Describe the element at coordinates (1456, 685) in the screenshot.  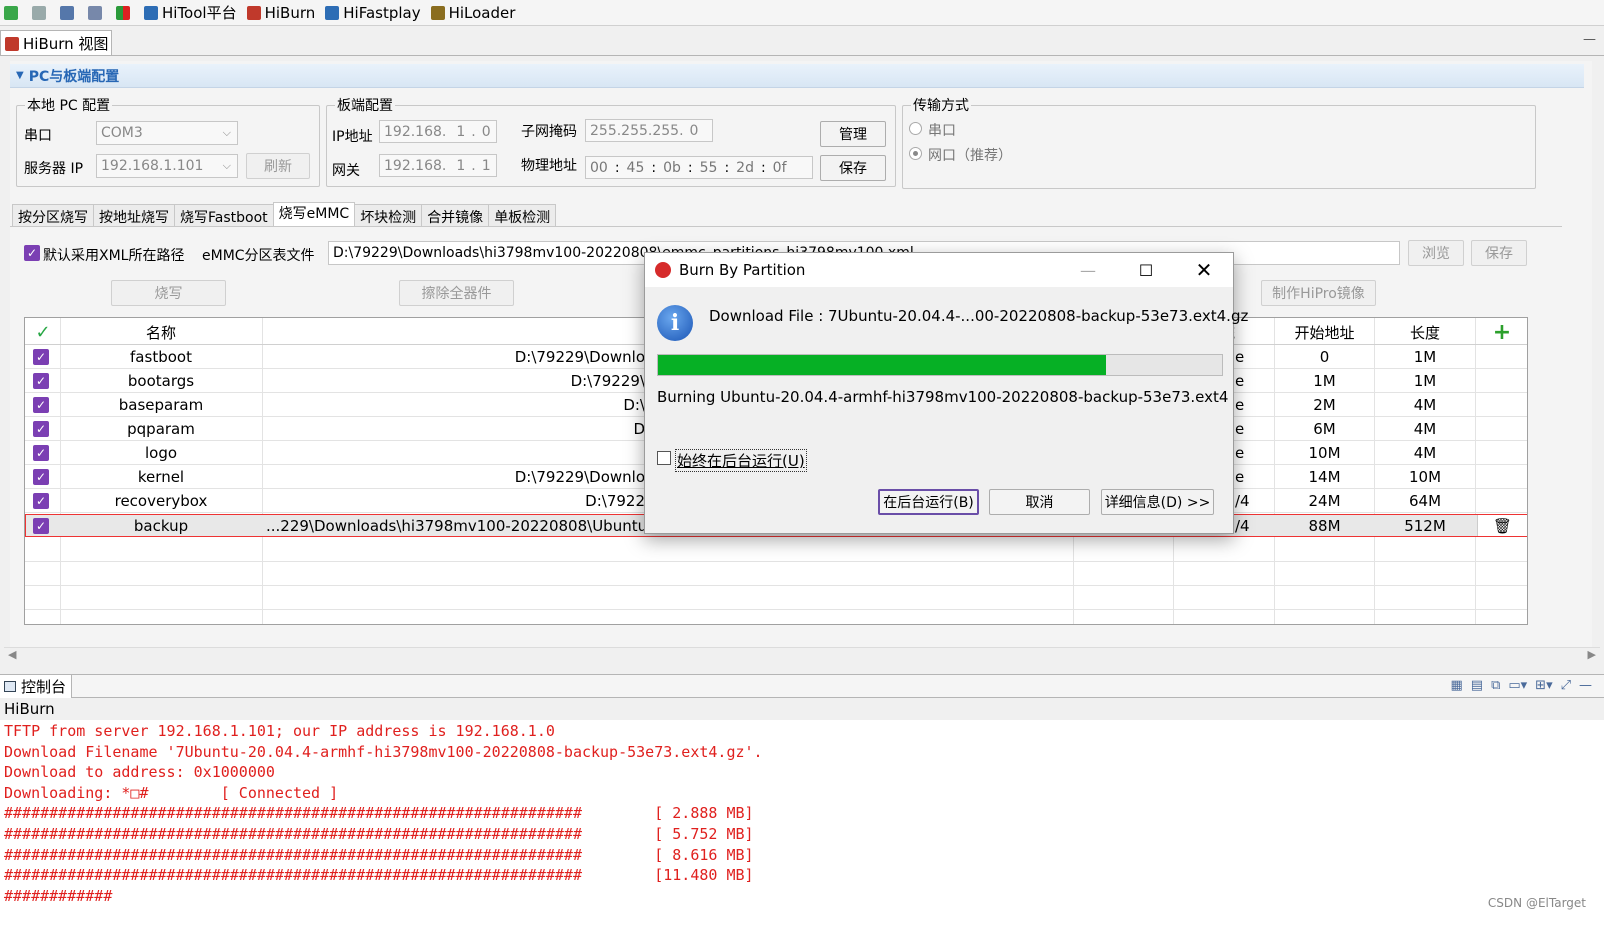
I see `clear-console-icon: ▦` at that location.